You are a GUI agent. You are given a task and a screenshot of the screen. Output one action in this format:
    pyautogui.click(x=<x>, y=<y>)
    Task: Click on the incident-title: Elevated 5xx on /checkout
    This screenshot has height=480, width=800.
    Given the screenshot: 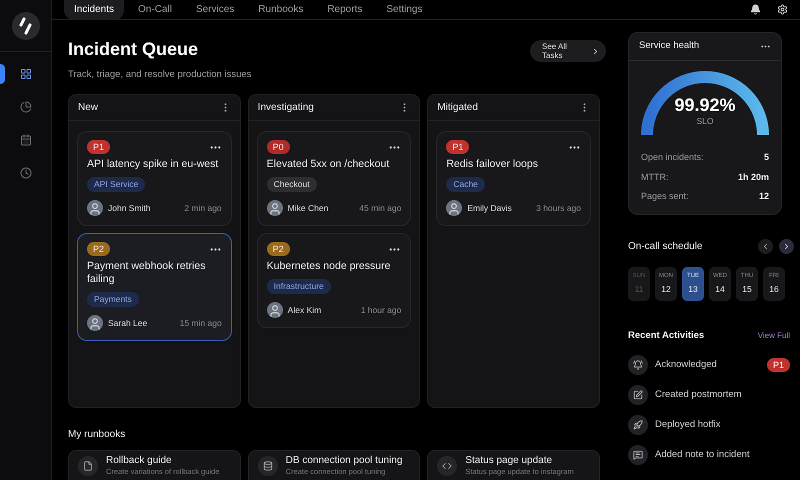 What is the action you would take?
    pyautogui.click(x=328, y=165)
    